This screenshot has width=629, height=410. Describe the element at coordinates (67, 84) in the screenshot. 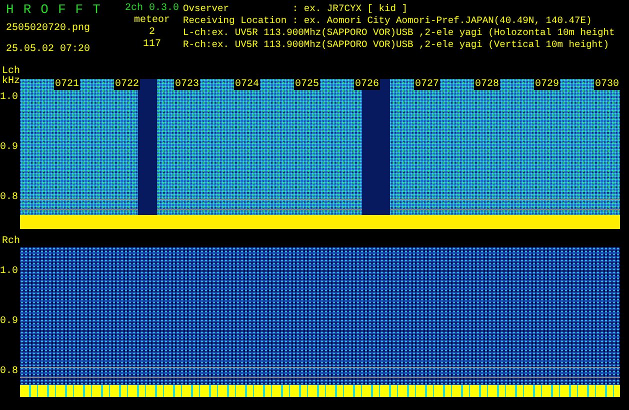

I see `time-label: 0721` at that location.